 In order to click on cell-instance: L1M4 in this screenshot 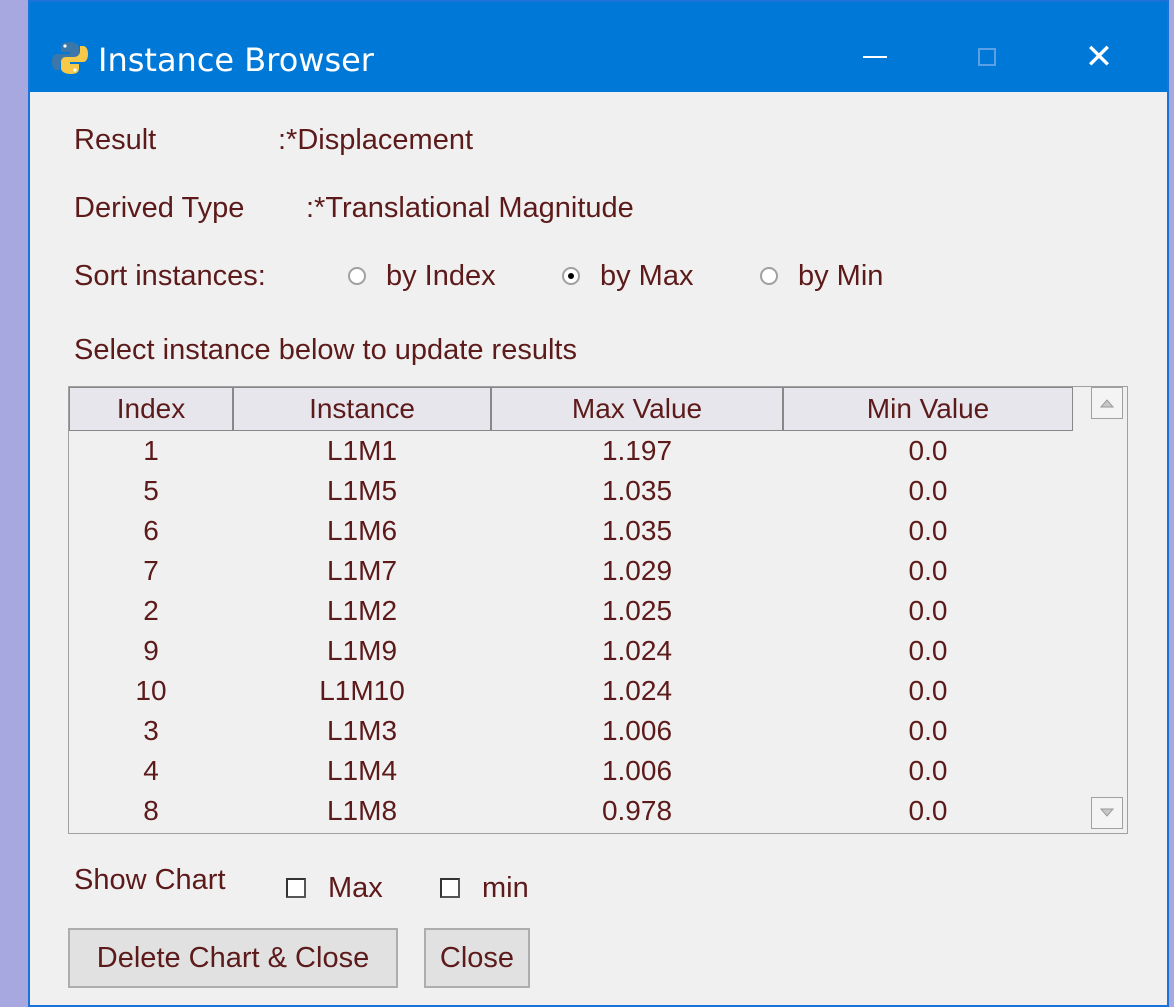, I will do `click(362, 770)`.